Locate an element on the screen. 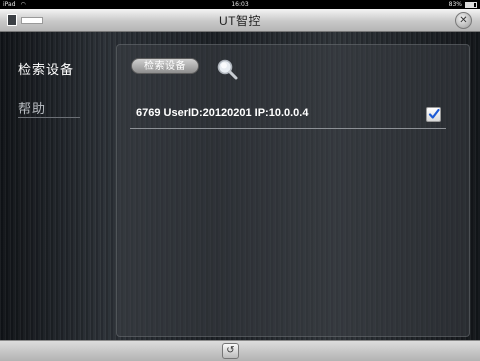 The width and height of the screenshot is (480, 361). page-title: UT智控 is located at coordinates (240, 21).